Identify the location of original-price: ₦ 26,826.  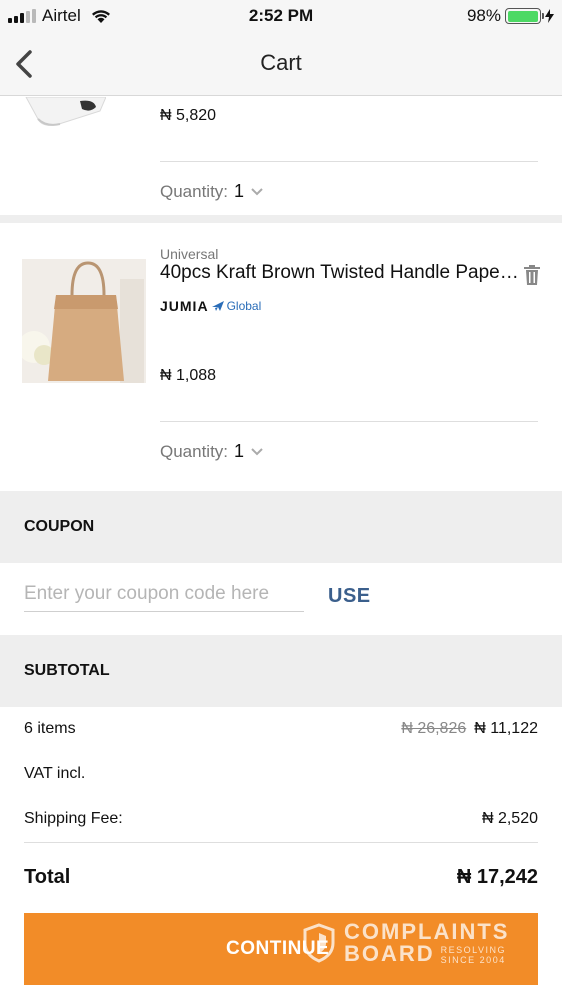
(434, 728).